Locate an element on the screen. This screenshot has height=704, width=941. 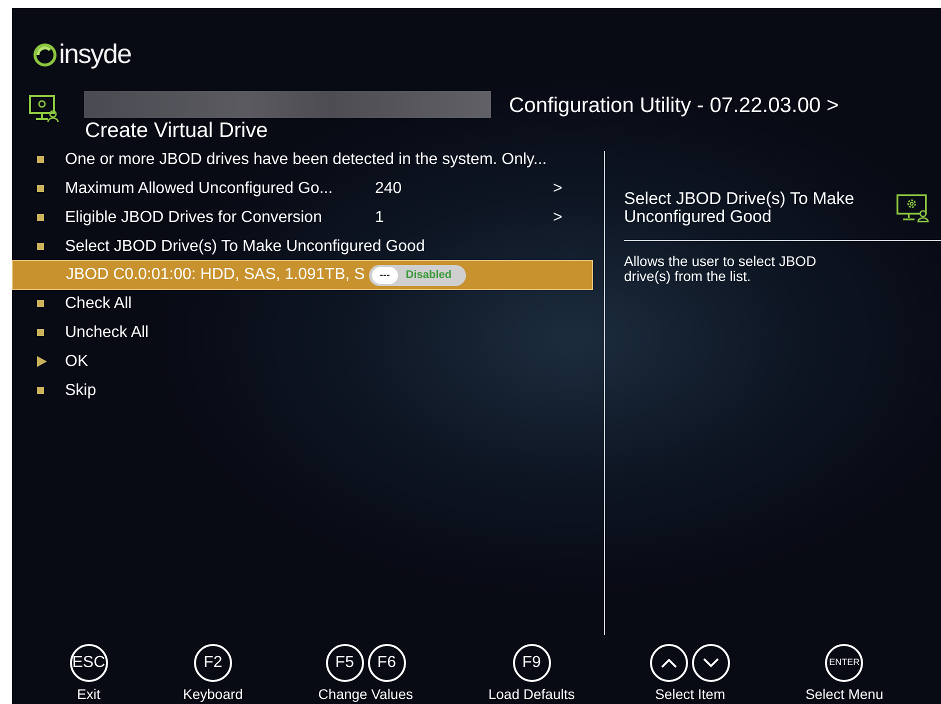
utility-title: Configuration Utility - 07.22.03.00 > is located at coordinates (674, 106).